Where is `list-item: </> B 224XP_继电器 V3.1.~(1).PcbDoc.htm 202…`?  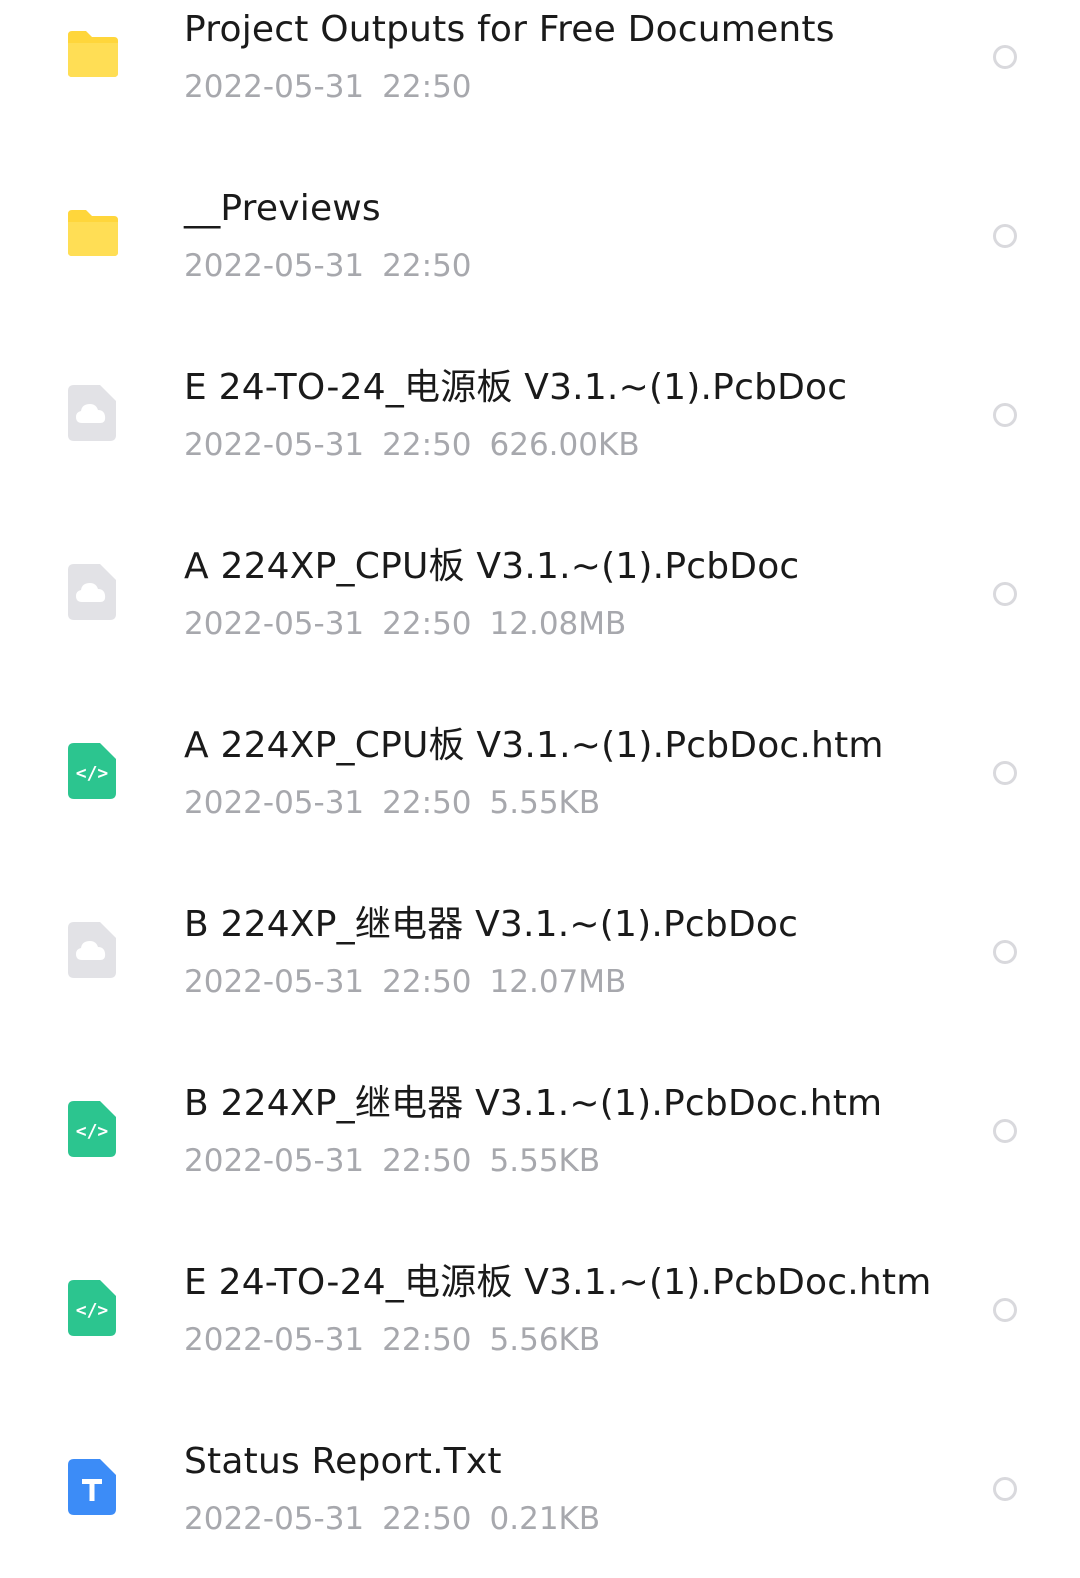
list-item: </> B 224XP_继电器 V3.1.~(1).PcbDoc.htm 202… is located at coordinates (540, 1130).